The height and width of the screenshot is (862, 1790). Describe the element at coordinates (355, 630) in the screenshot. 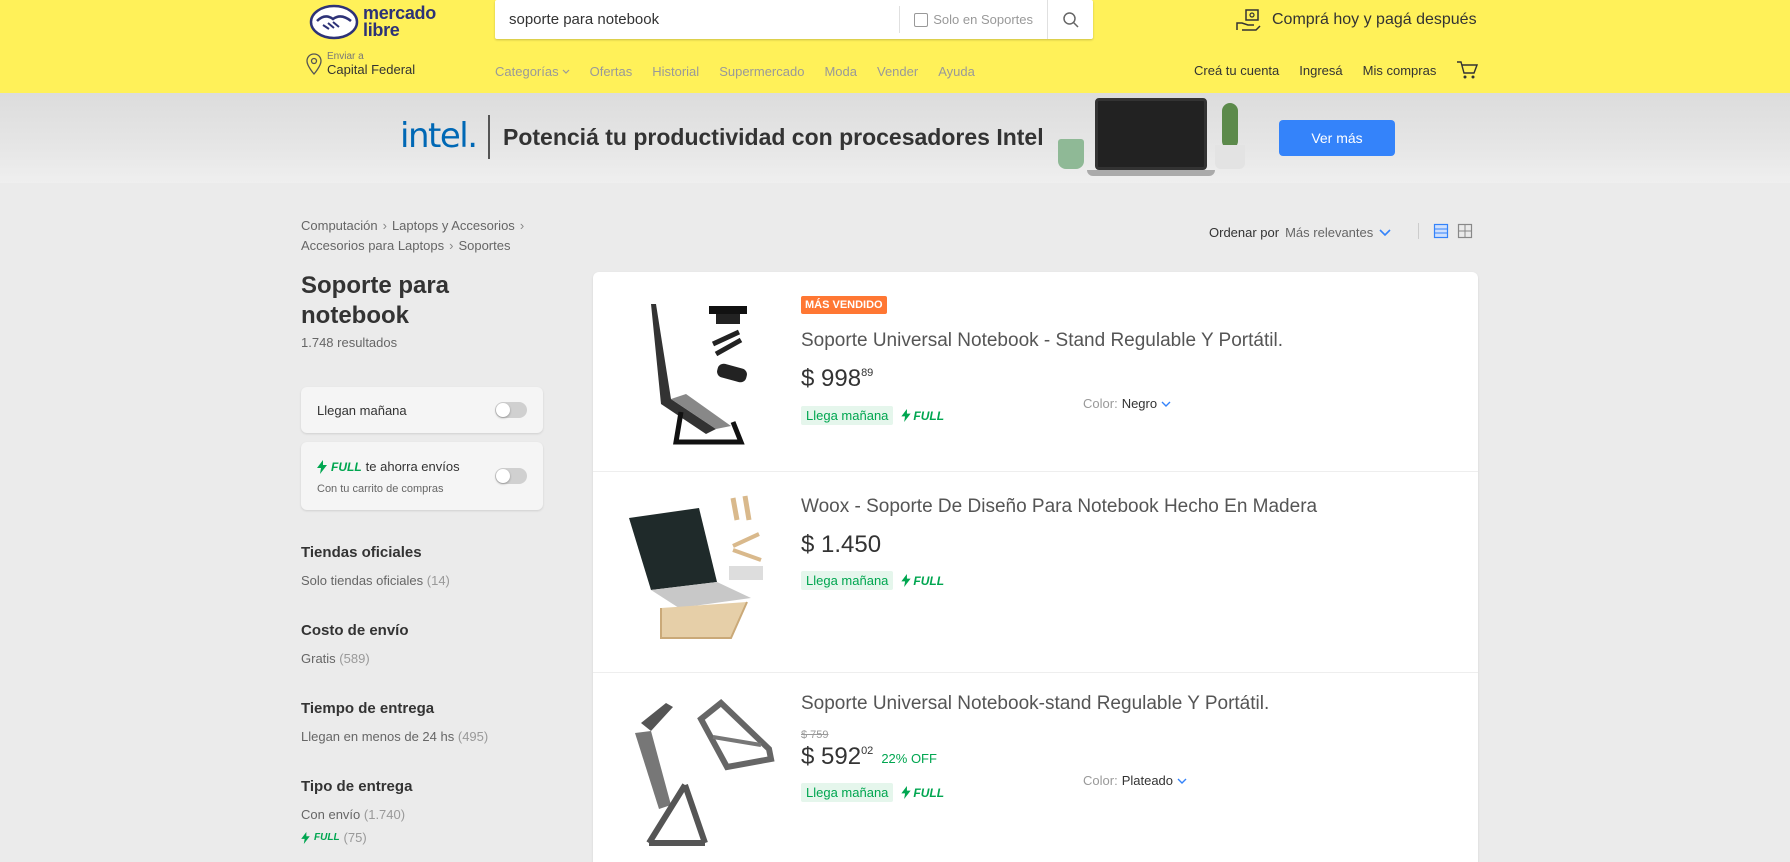

I see `filter-section-title: Costo de envío` at that location.